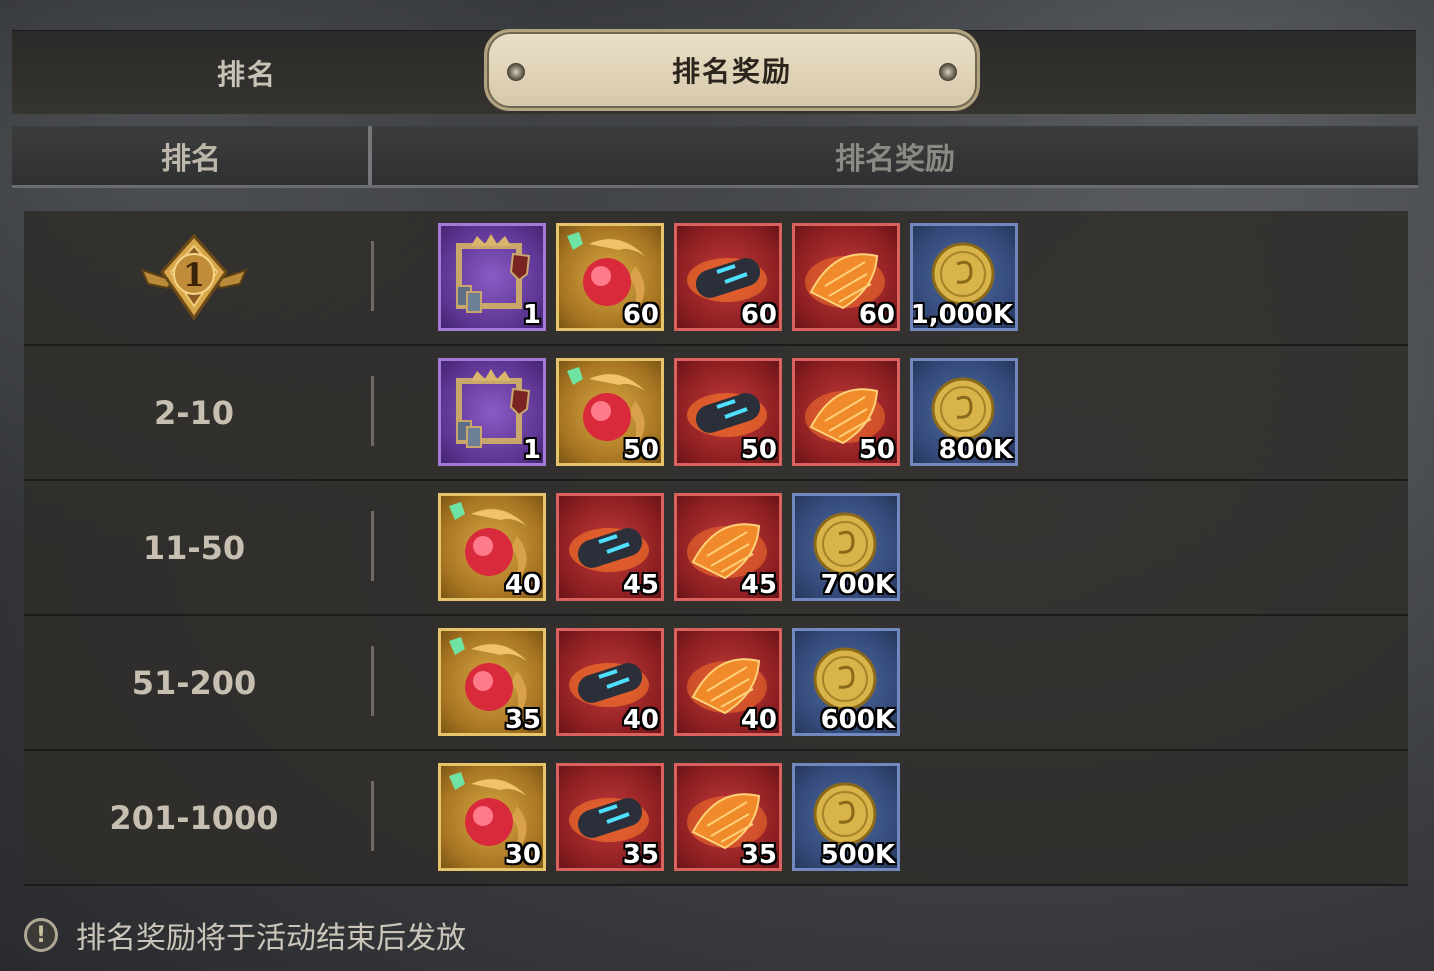  I want to click on rank-1-medal-icon: 1, so click(194, 277).